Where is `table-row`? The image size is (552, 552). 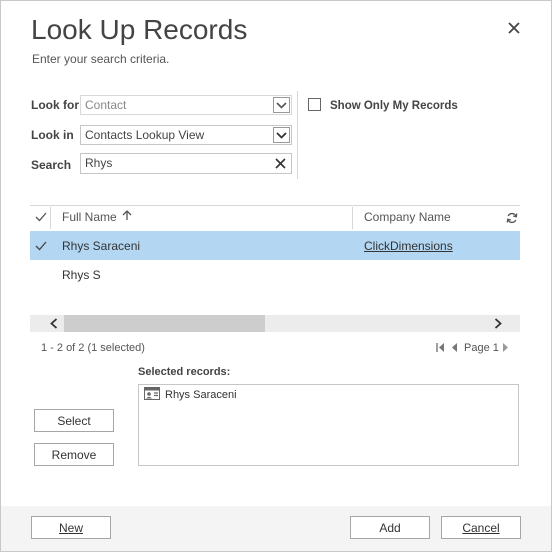
table-row is located at coordinates (275, 275).